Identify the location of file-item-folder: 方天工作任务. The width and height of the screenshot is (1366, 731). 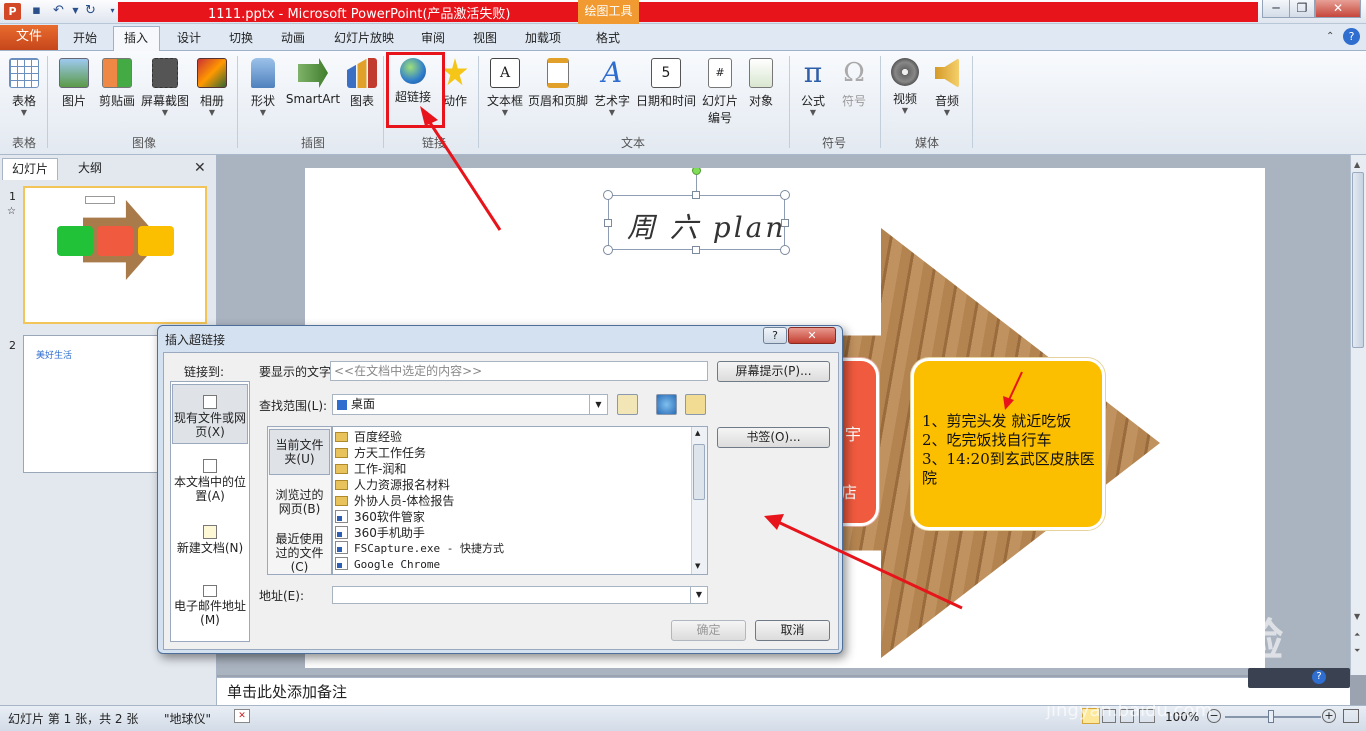
(520, 453).